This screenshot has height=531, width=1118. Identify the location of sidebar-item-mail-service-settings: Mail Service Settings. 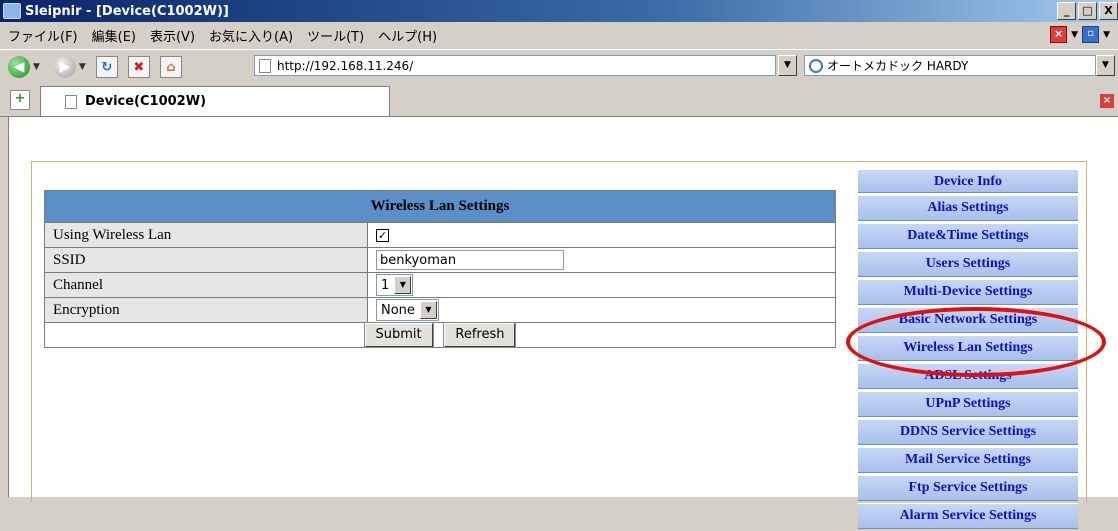
(968, 460).